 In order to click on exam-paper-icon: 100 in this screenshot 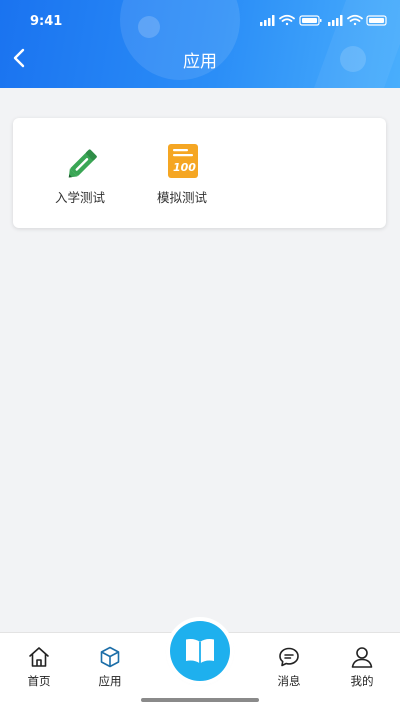, I will do `click(183, 160)`.